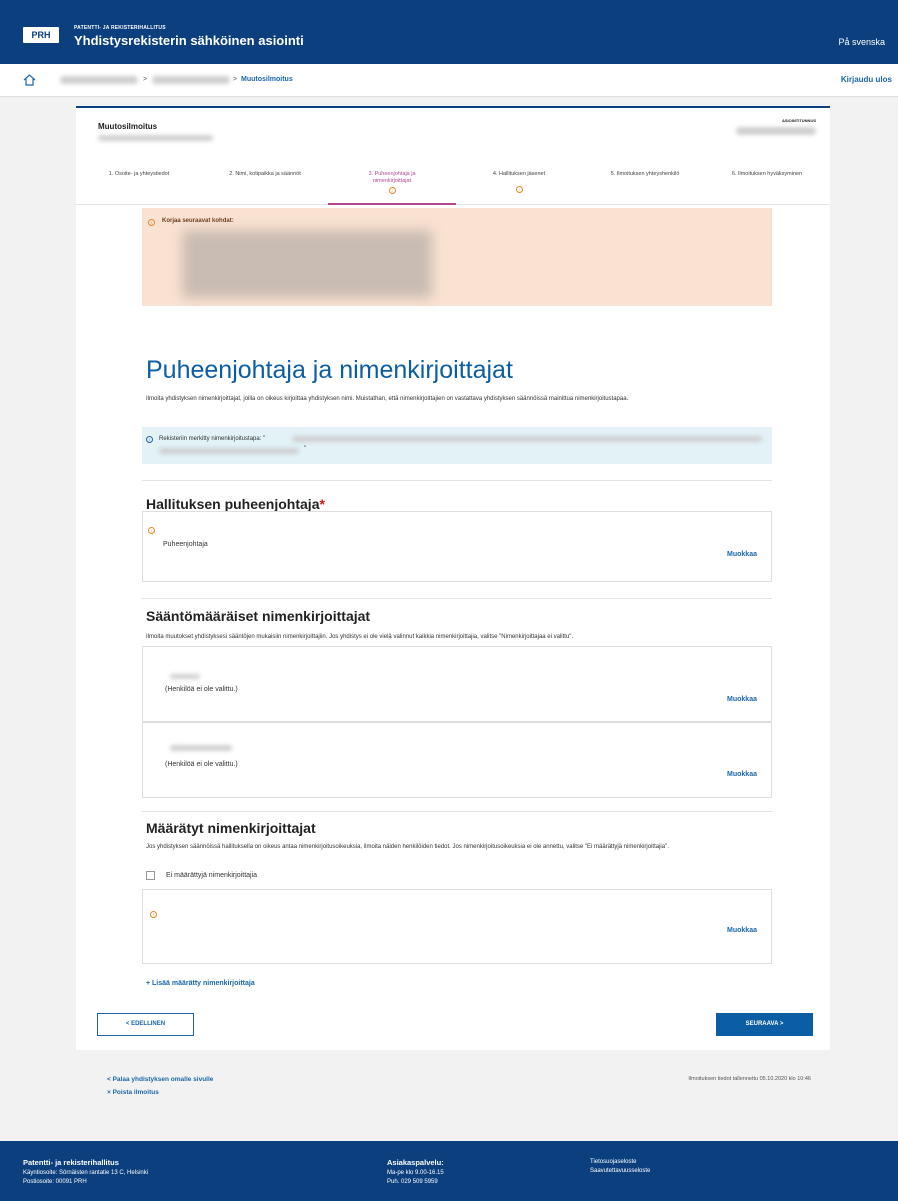  Describe the element at coordinates (776, 131) in the screenshot. I see `case-id-redacted` at that location.